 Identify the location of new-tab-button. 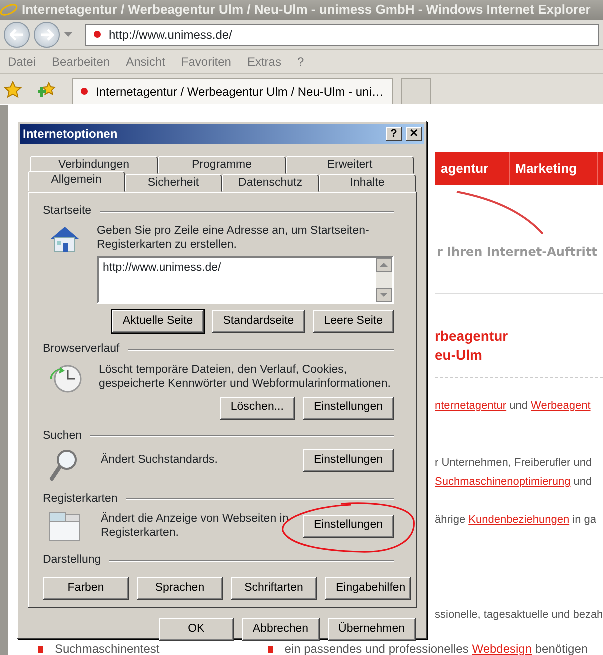
(415, 91).